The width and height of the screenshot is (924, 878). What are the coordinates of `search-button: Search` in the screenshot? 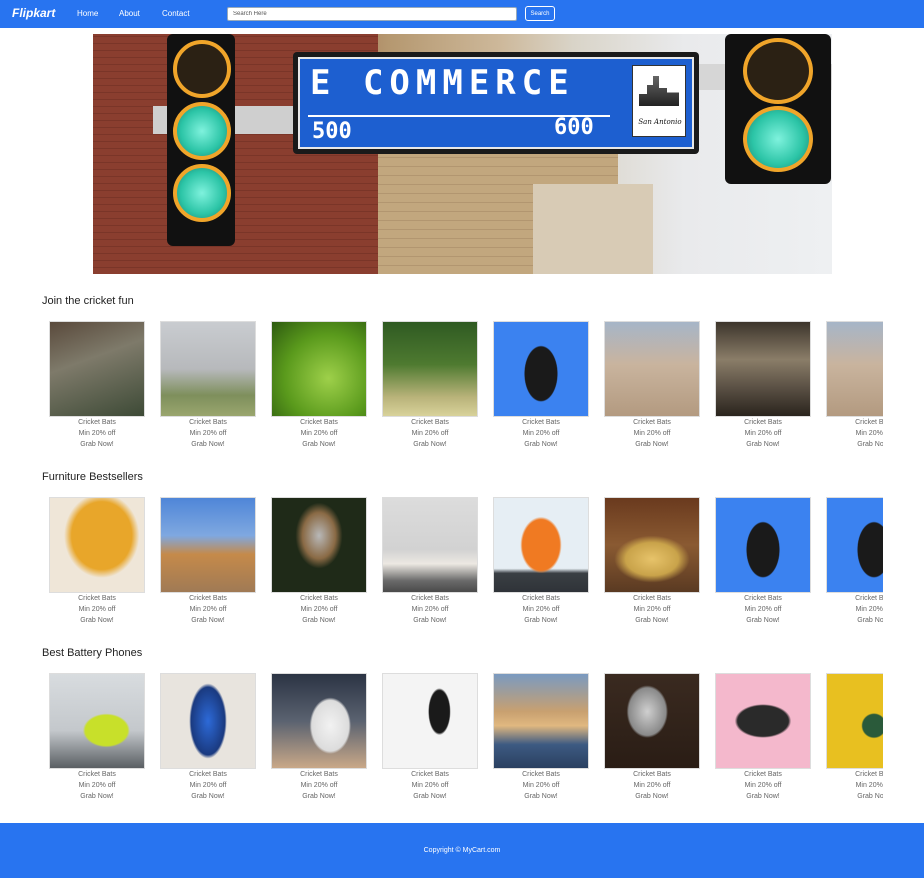 It's located at (540, 13).